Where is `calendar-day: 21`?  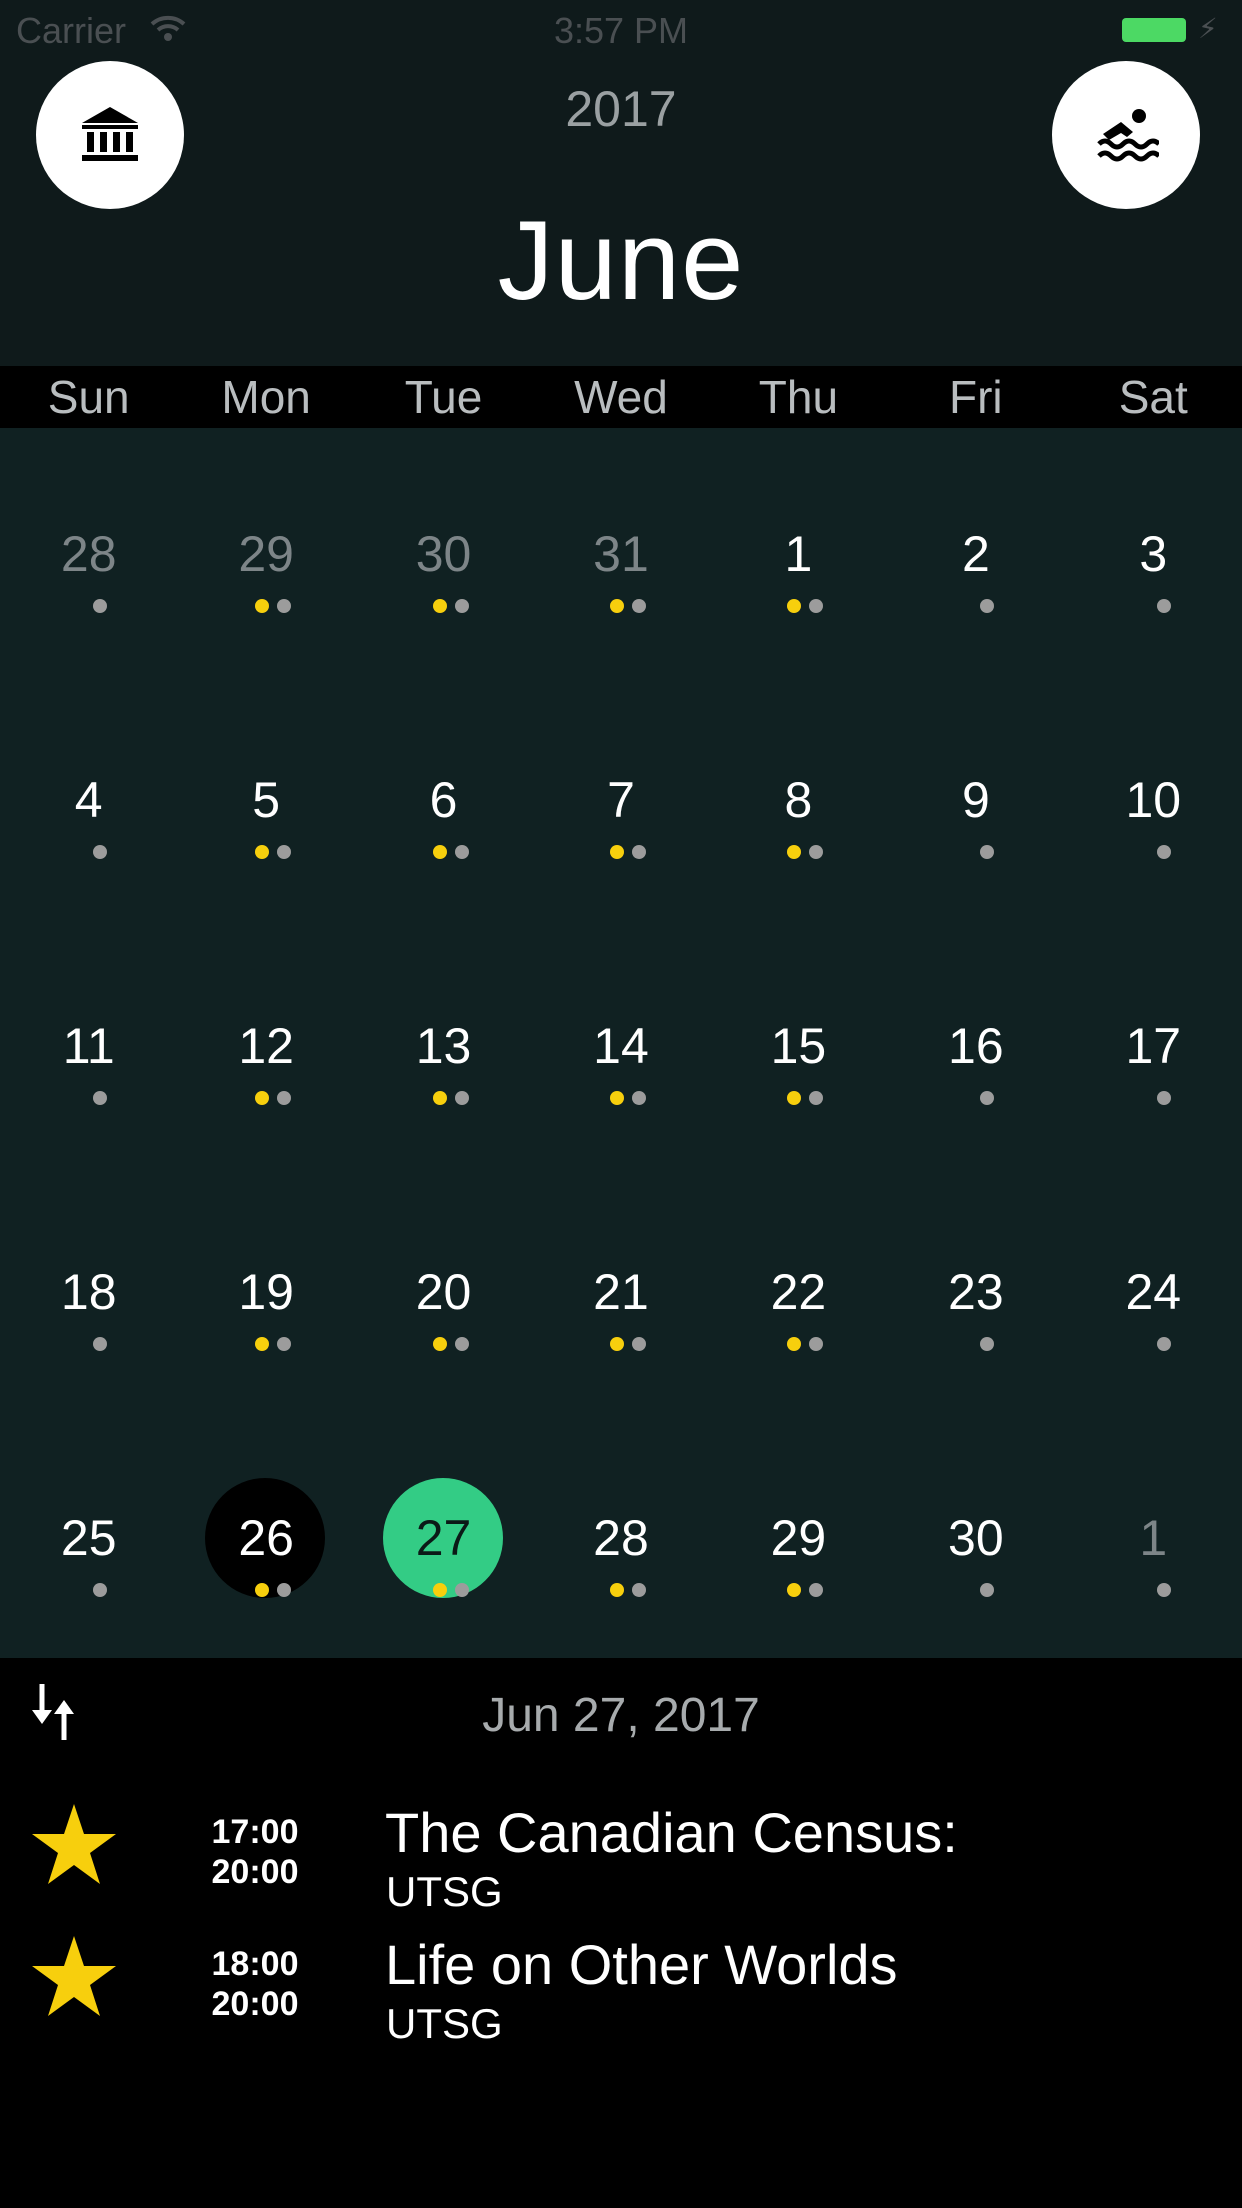
calendar-day: 21 is located at coordinates (620, 1289).